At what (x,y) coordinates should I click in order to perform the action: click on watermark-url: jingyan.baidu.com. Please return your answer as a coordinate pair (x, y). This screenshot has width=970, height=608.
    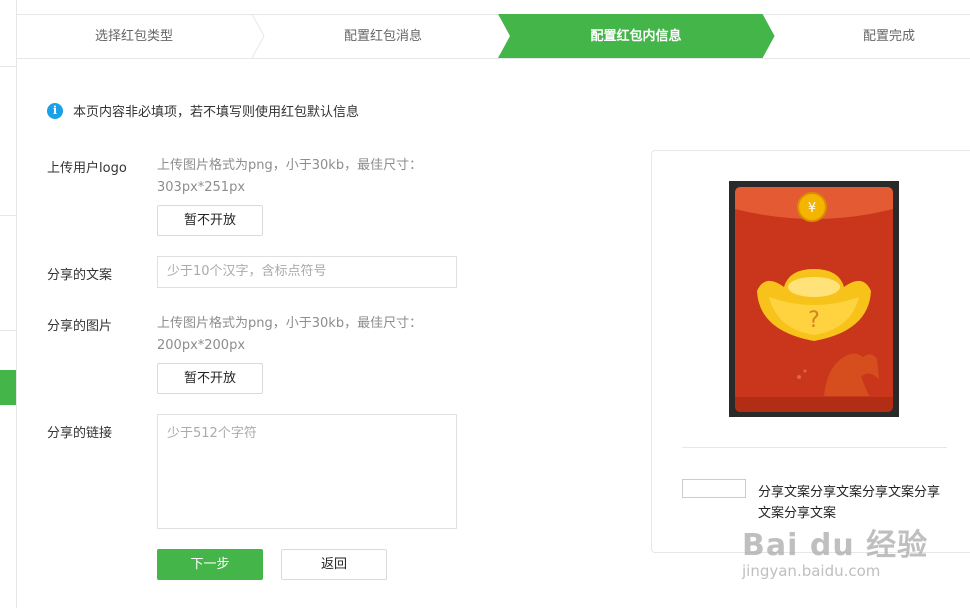
    Looking at the image, I should click on (811, 571).